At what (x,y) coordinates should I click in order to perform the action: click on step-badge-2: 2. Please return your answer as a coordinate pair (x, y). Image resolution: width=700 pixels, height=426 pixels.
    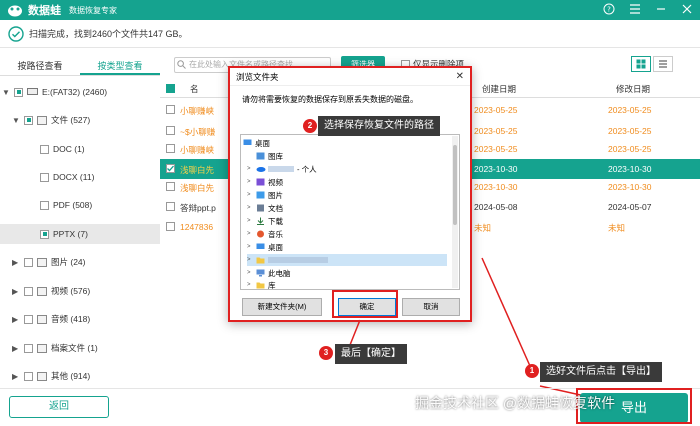
    Looking at the image, I should click on (310, 126).